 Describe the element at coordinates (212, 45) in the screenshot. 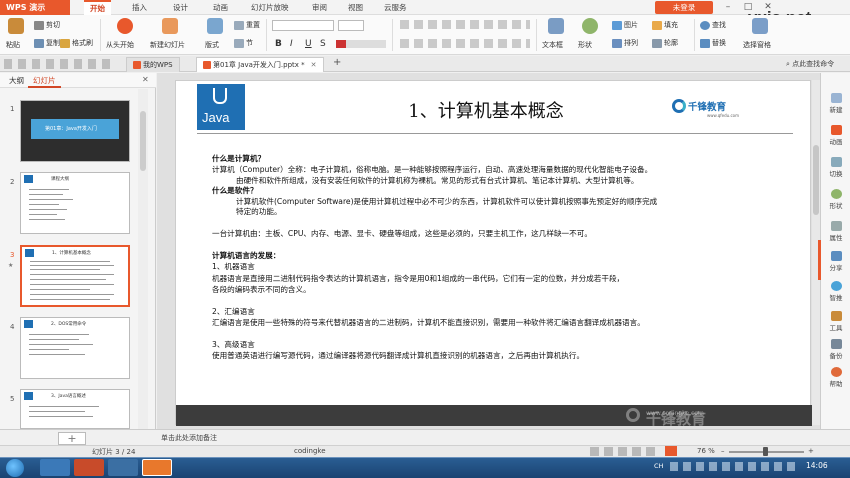

I see `layout-button: 版式` at that location.